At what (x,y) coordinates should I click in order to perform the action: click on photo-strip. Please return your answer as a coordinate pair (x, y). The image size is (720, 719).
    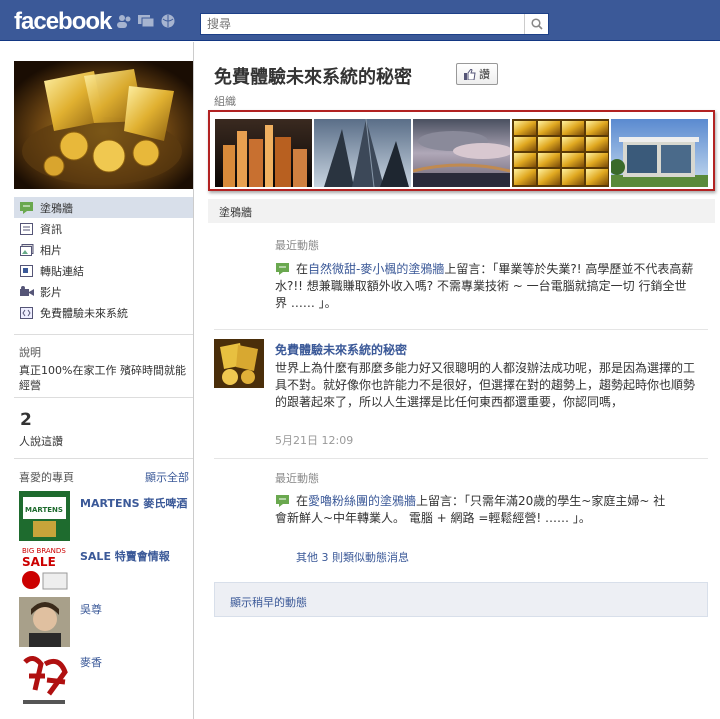
    Looking at the image, I should click on (461, 150).